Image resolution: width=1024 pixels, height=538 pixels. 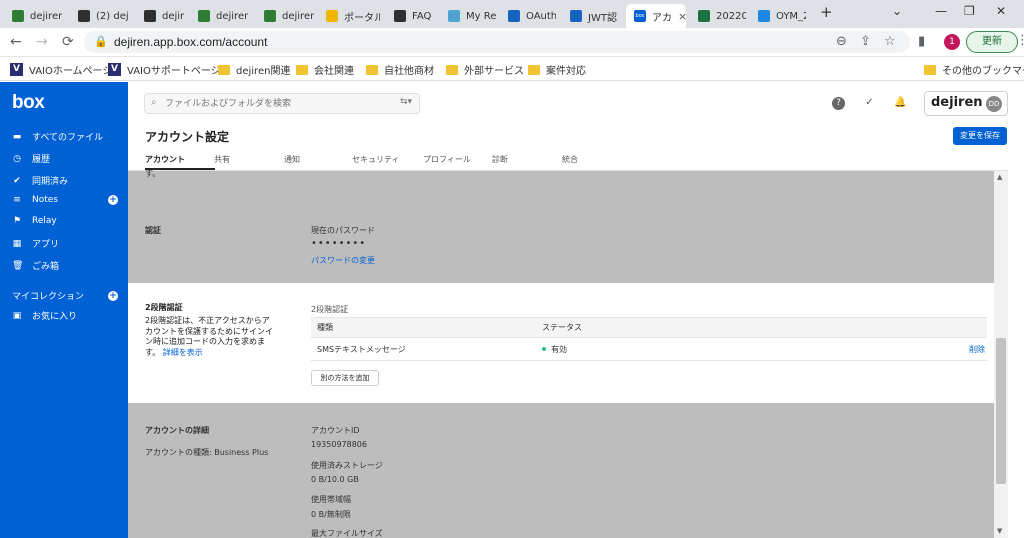 I want to click on account-menu: dejiren DD, so click(x=966, y=103).